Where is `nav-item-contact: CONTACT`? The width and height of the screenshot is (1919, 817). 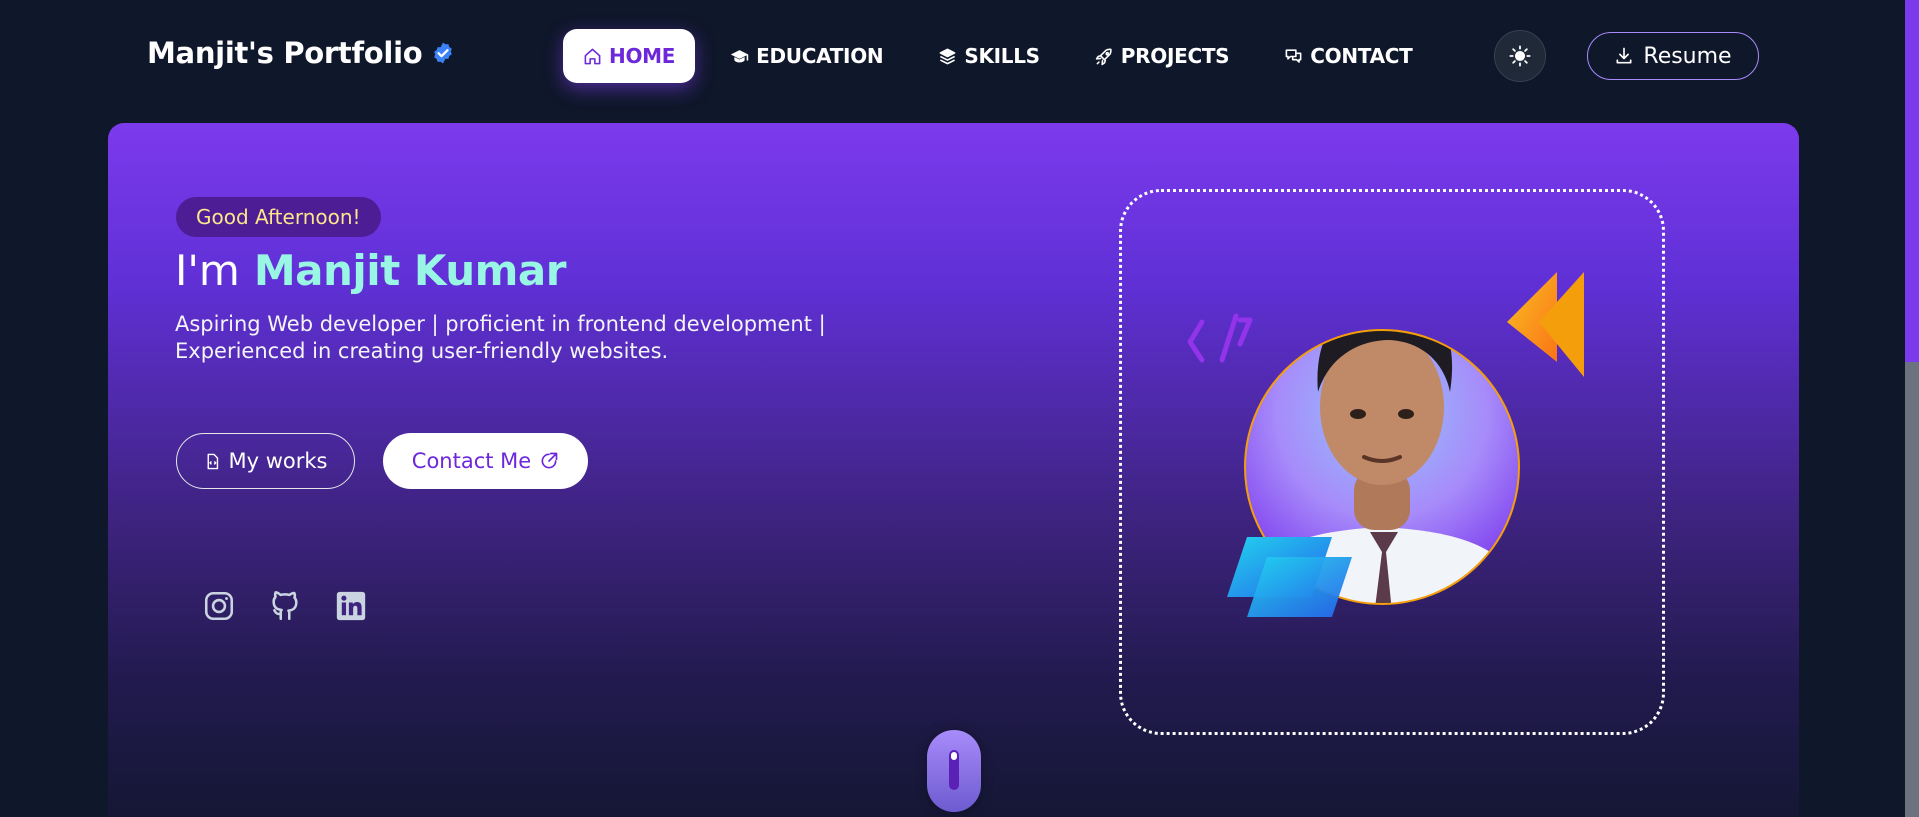
nav-item-contact: CONTACT is located at coordinates (1348, 56).